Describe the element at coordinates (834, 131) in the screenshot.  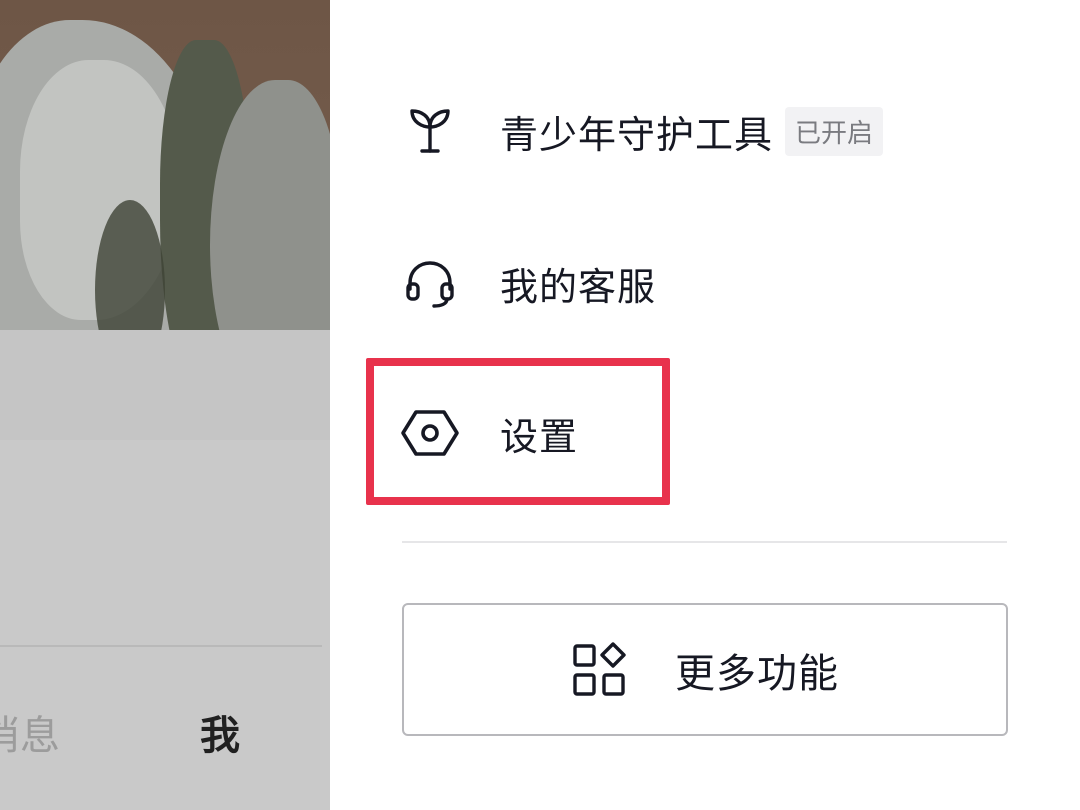
I see `status-badge: 已开启` at that location.